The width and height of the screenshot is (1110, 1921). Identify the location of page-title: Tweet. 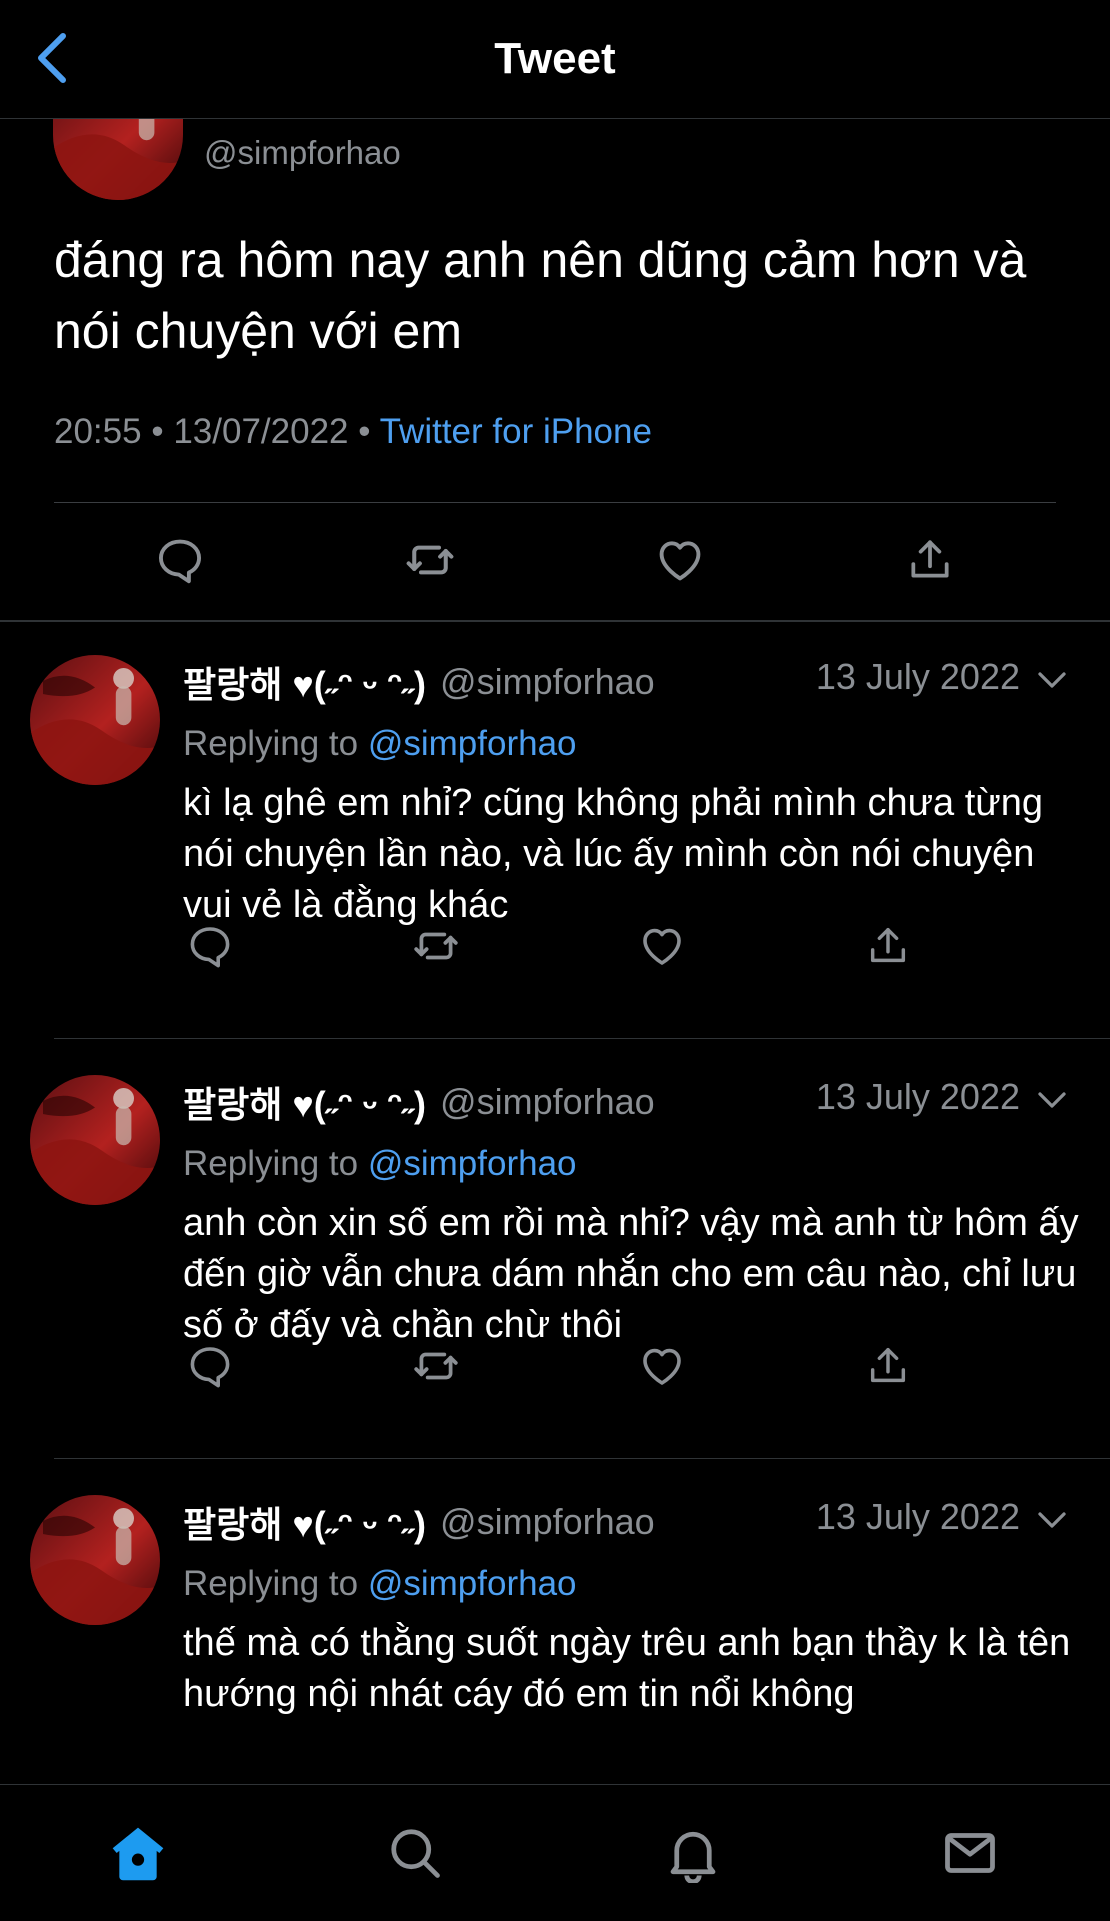
(555, 58).